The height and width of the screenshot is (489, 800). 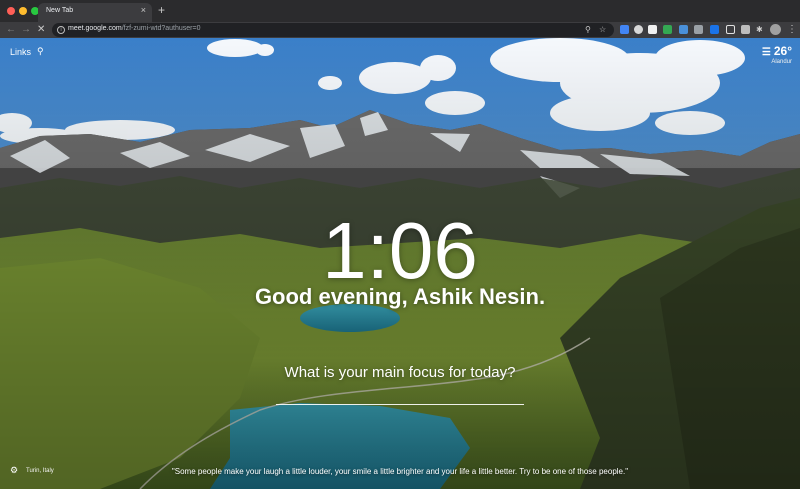 What do you see at coordinates (60, 10) in the screenshot?
I see `tab-title: New Tab` at bounding box center [60, 10].